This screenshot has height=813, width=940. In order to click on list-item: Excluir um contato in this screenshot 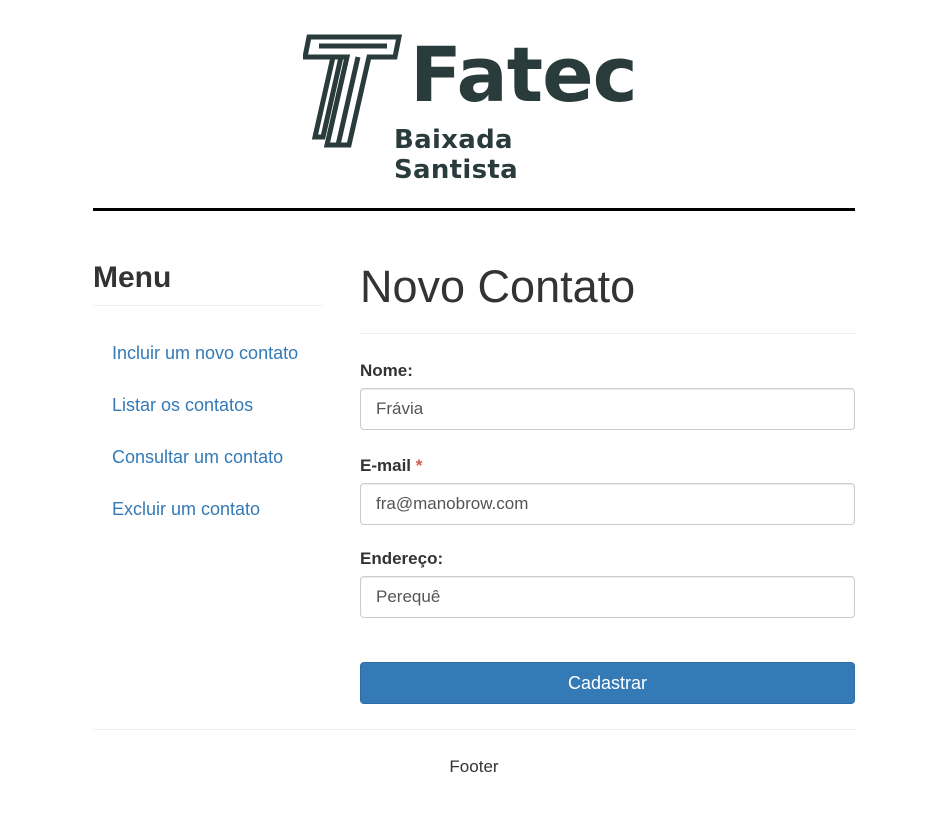, I will do `click(208, 519)`.